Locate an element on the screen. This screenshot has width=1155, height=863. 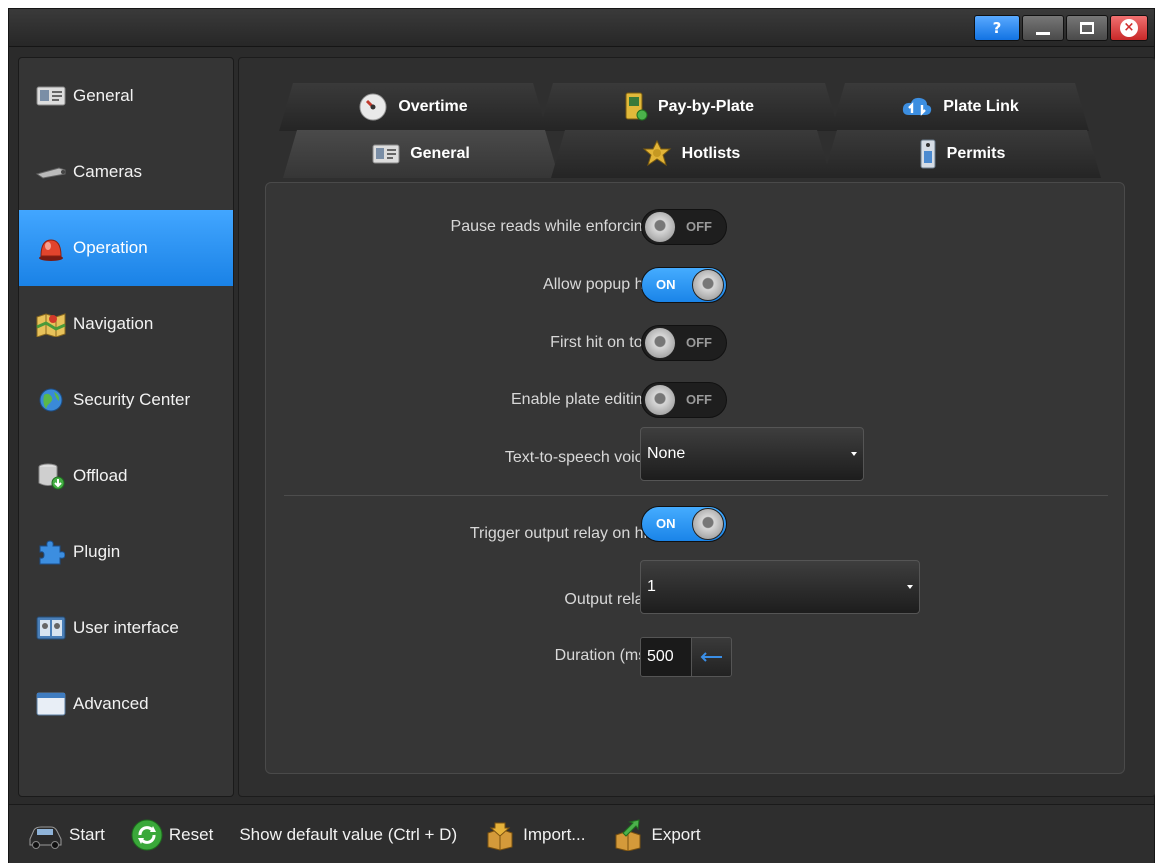
tab-plate-link: Plate Link is located at coordinates (960, 107).